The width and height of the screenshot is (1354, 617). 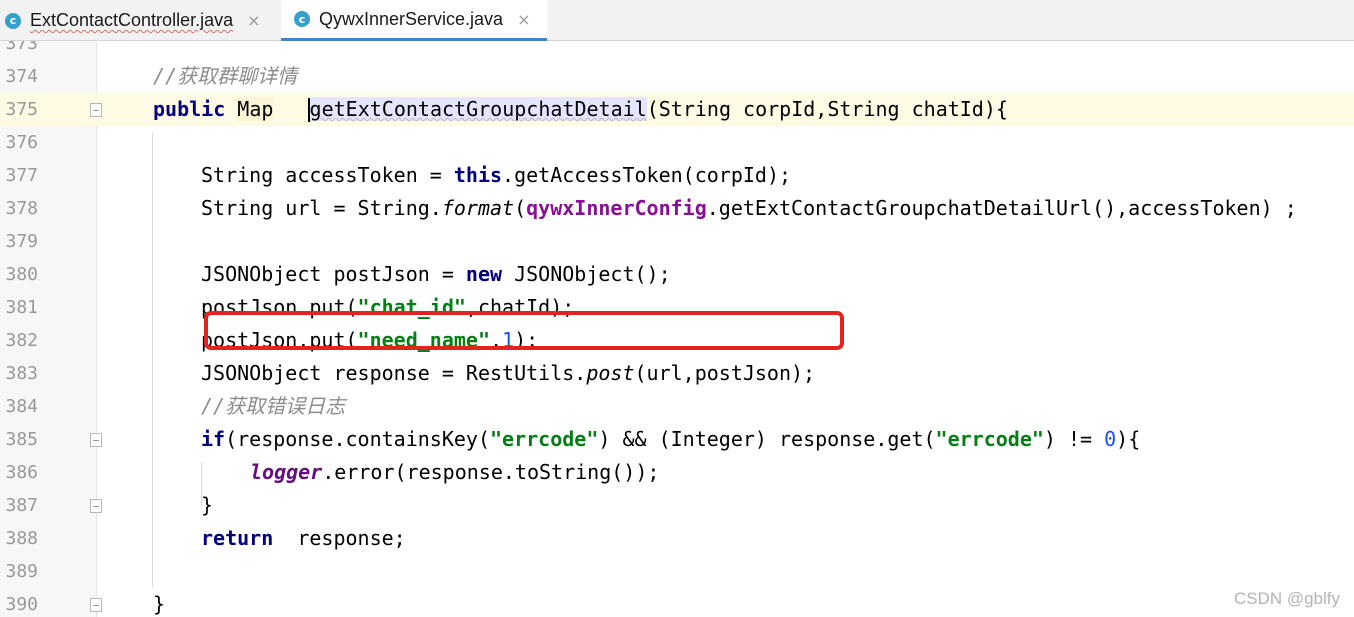 What do you see at coordinates (677, 538) in the screenshot?
I see `code-line: 388 return response;` at bounding box center [677, 538].